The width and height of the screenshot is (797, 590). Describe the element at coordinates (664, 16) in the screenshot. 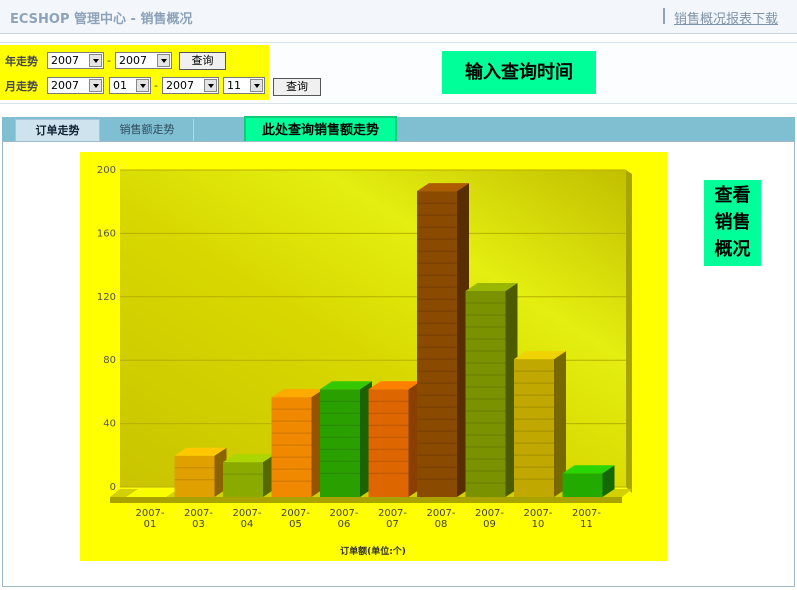

I see `header-separator` at that location.